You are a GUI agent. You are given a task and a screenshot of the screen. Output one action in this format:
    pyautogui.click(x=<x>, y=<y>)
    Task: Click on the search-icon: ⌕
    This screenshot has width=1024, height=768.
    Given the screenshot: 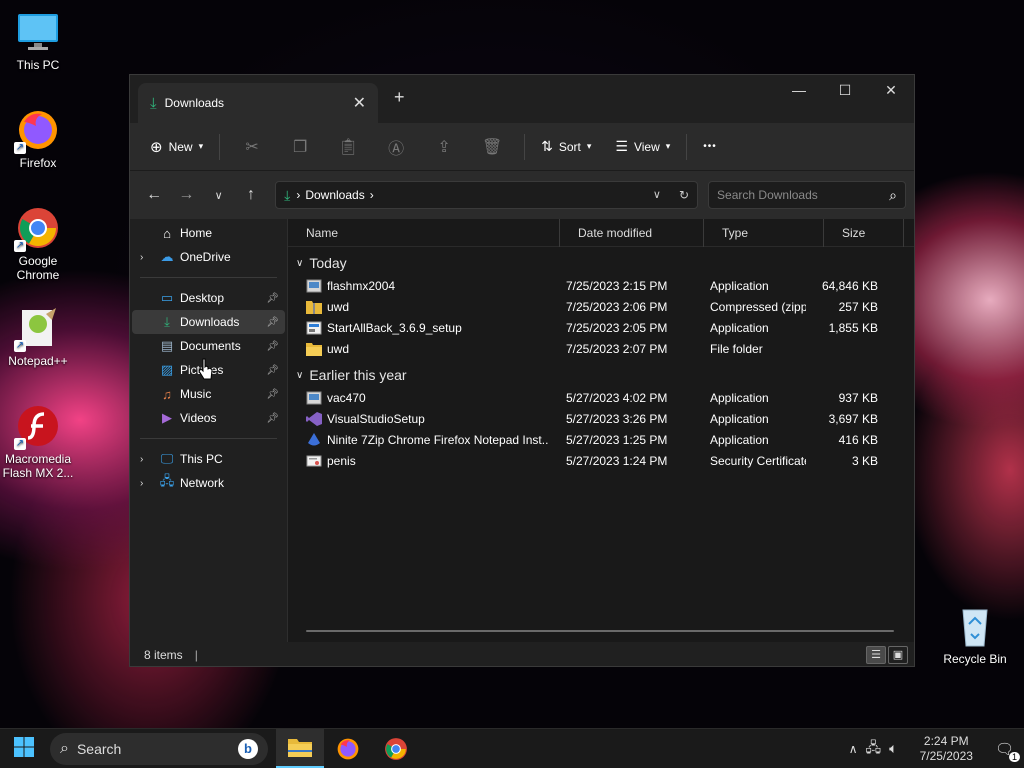 What is the action you would take?
    pyautogui.click(x=893, y=195)
    